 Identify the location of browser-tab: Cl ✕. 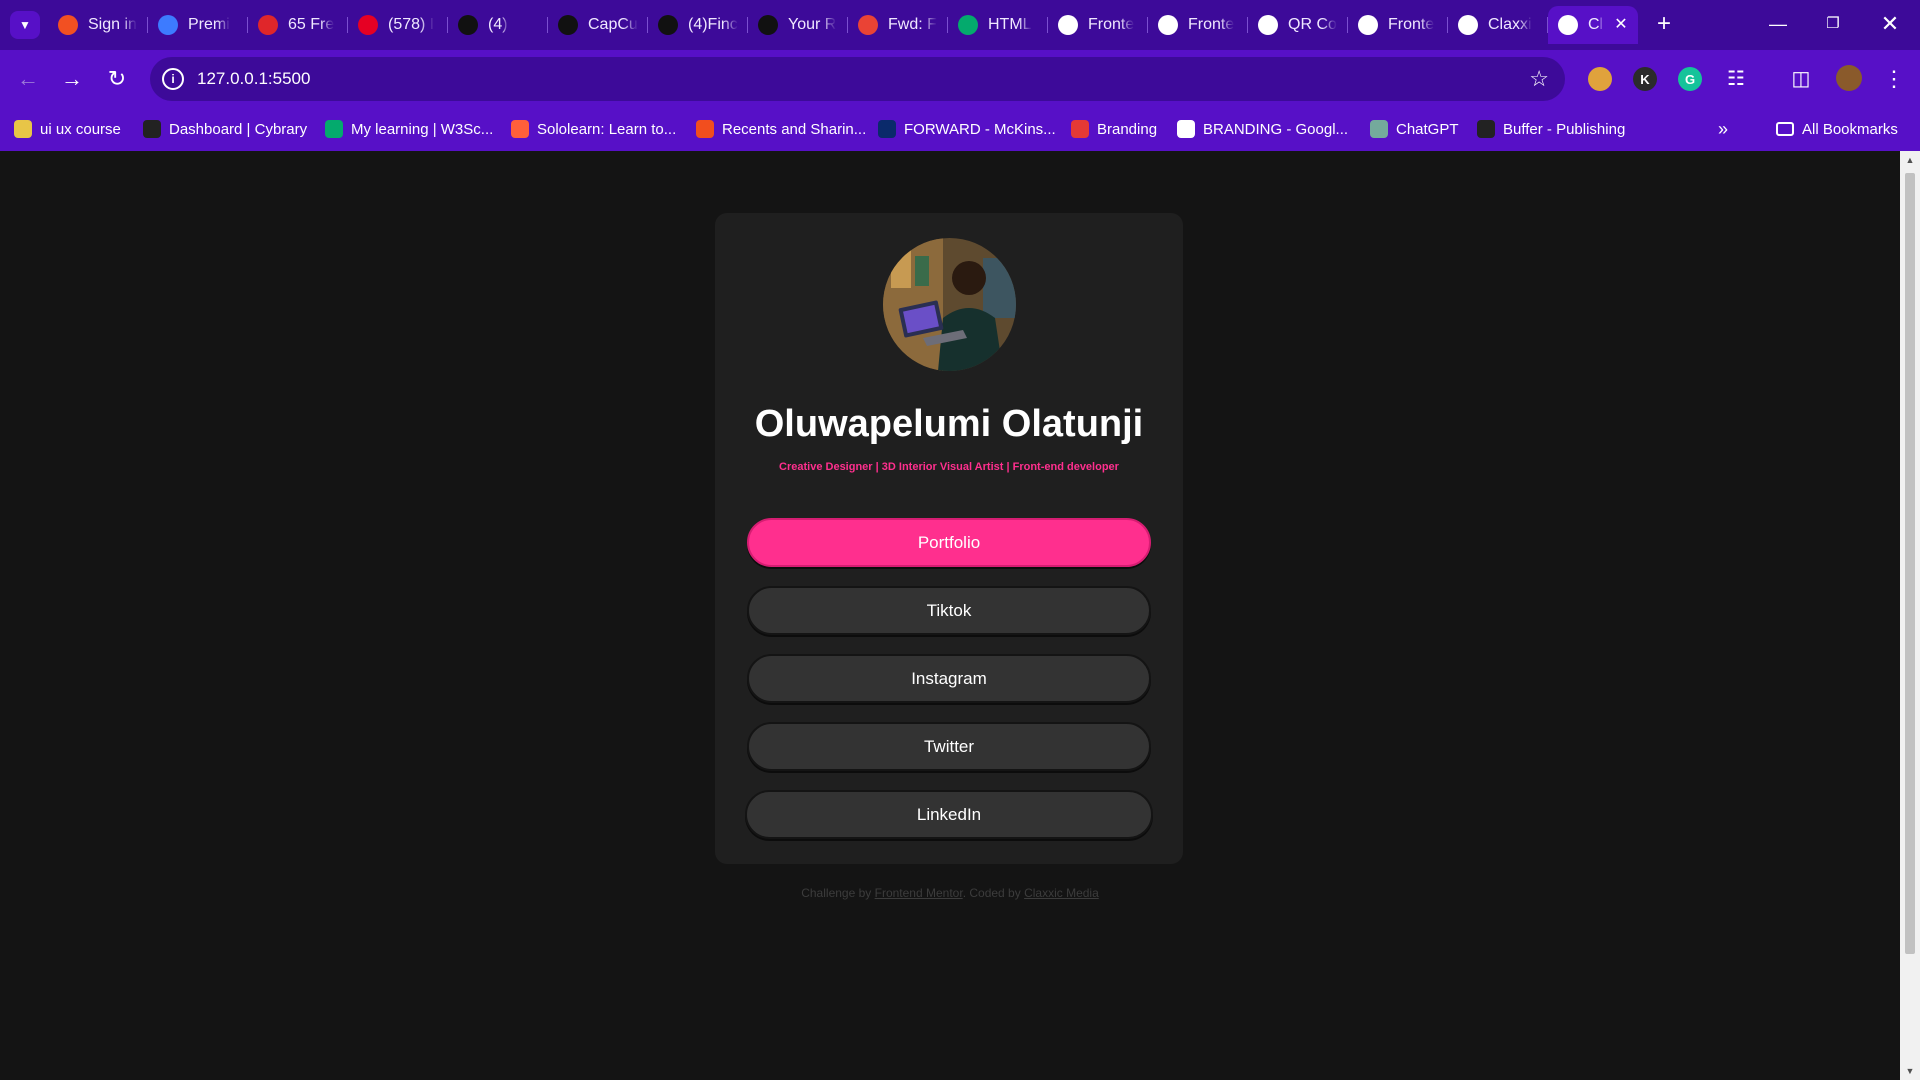
(1593, 25).